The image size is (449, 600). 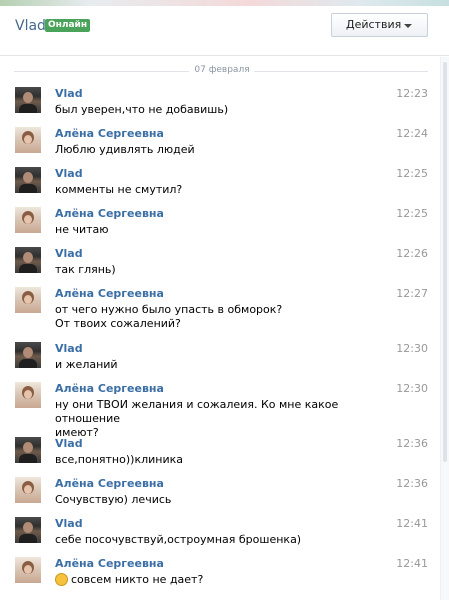 I want to click on message-text: не читаю, so click(x=82, y=229).